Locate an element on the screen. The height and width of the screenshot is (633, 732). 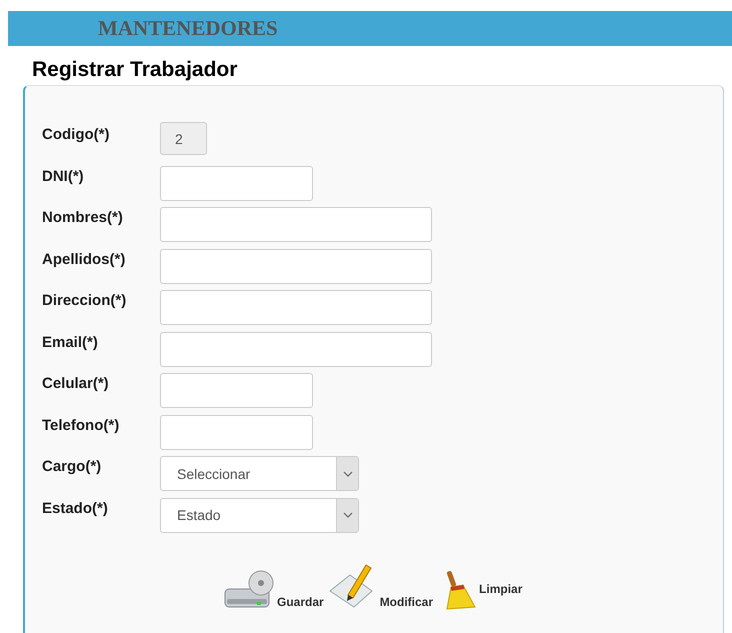
field-label: Nombres(*) is located at coordinates (83, 217).